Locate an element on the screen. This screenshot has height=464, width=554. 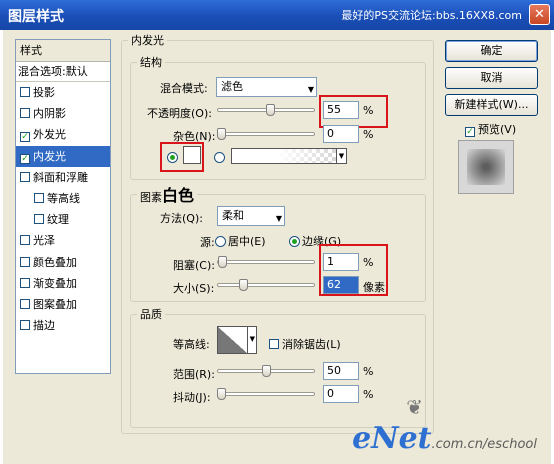
blend-mode-label: 混合模式: is located at coordinates (184, 88).